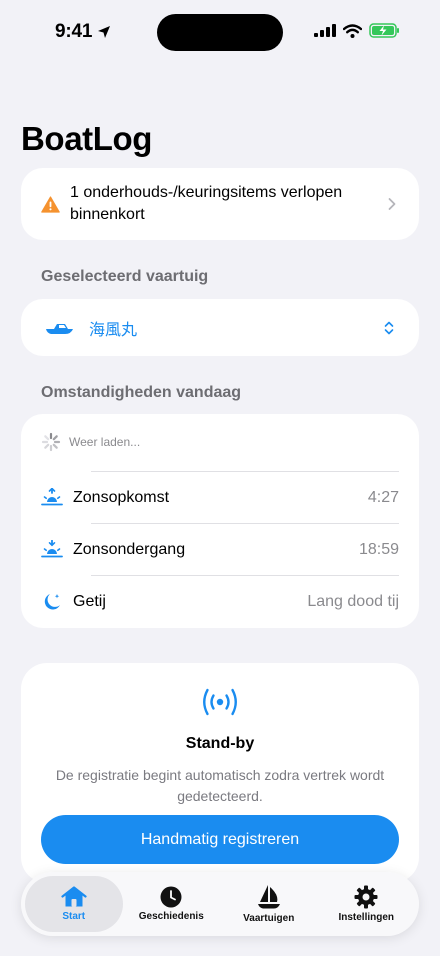  I want to click on condition-label: Getij, so click(89, 601).